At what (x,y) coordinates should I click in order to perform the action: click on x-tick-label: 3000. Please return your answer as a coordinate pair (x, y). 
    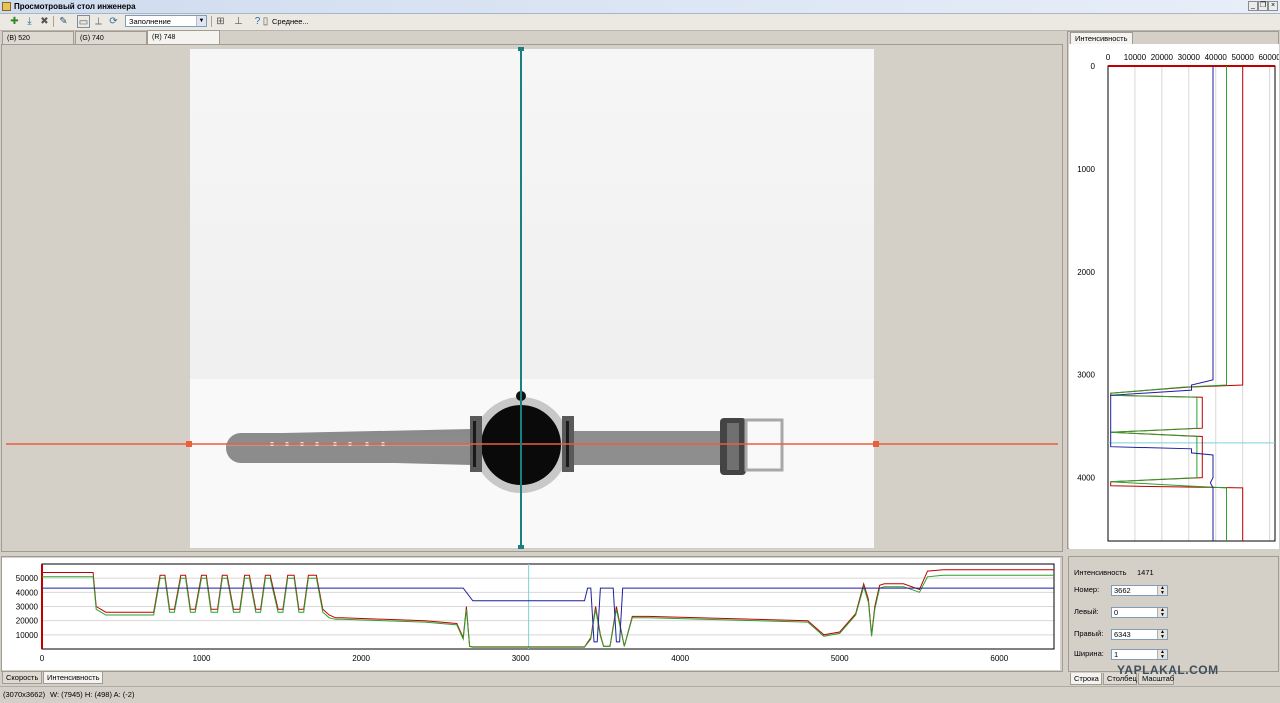
    Looking at the image, I should click on (521, 658).